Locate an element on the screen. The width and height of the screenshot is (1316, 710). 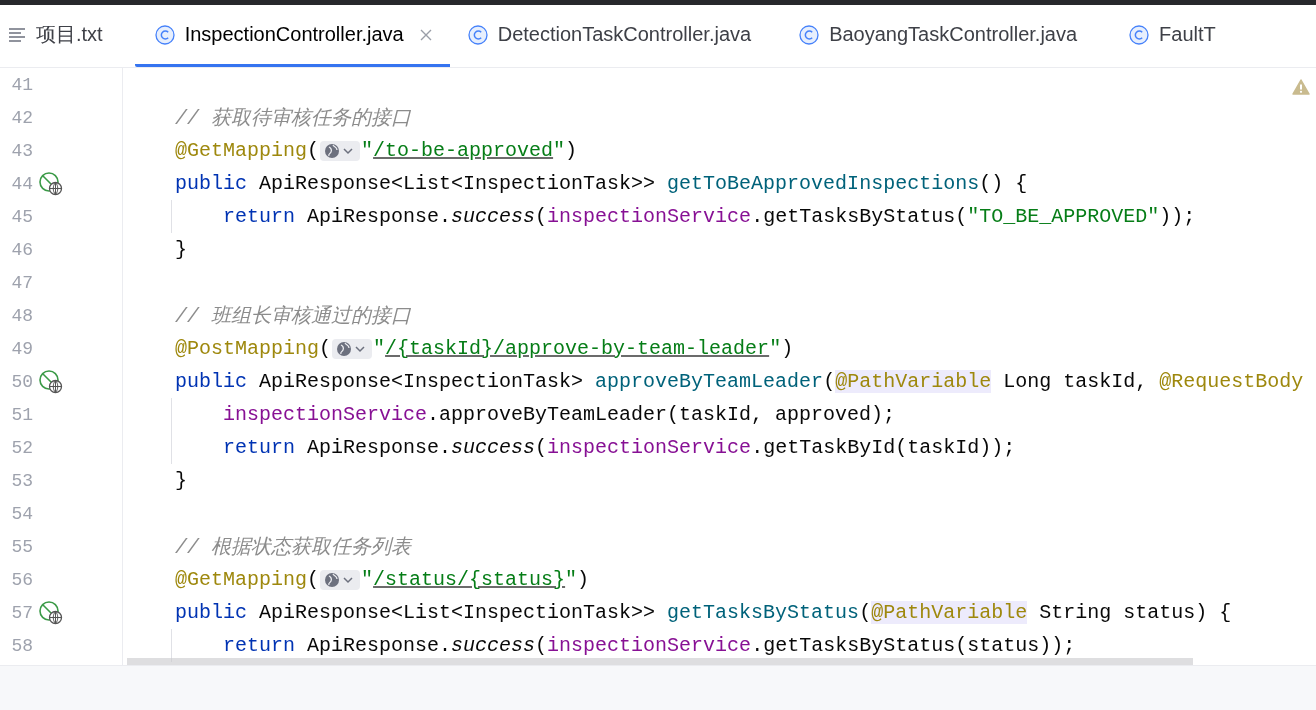
line-number: 46 is located at coordinates (21, 249).